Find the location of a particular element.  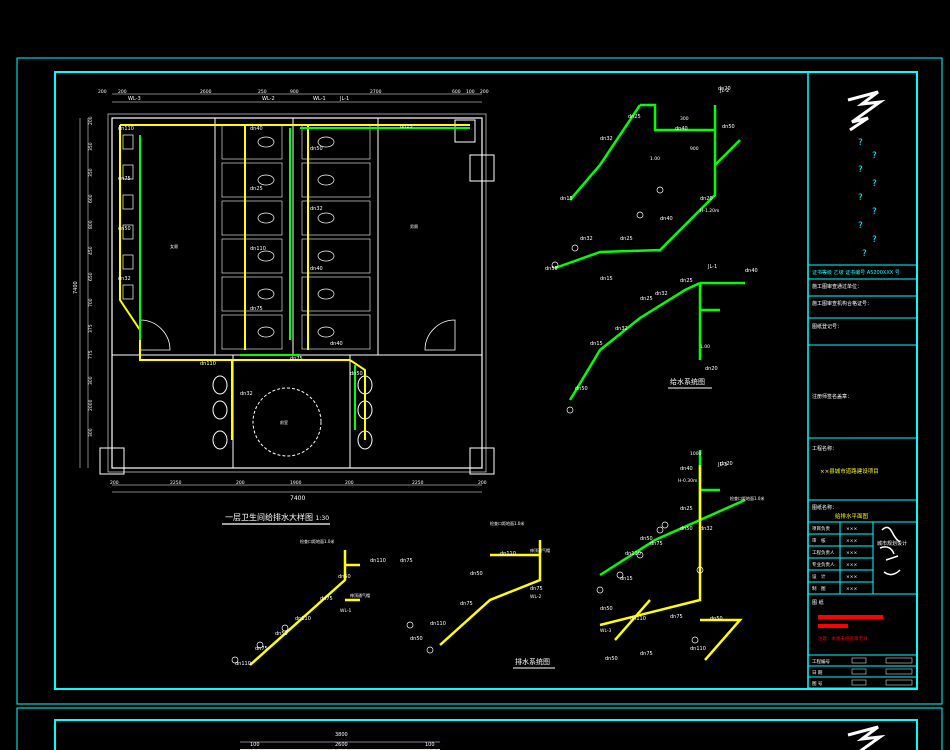

dim-label: 800 is located at coordinates (91, 224).